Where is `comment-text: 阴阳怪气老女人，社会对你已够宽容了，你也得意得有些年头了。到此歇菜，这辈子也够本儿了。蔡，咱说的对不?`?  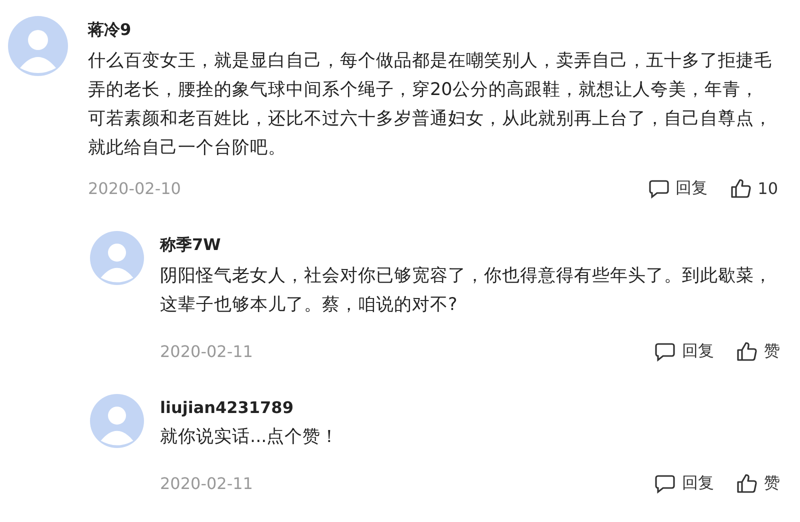 comment-text: 阴阳怪气老女人，社会对你已够宽容了，你也得意得有些年头了。到此歇菜，这辈子也够本儿了。蔡，咱说的对不? is located at coordinates (466, 291).